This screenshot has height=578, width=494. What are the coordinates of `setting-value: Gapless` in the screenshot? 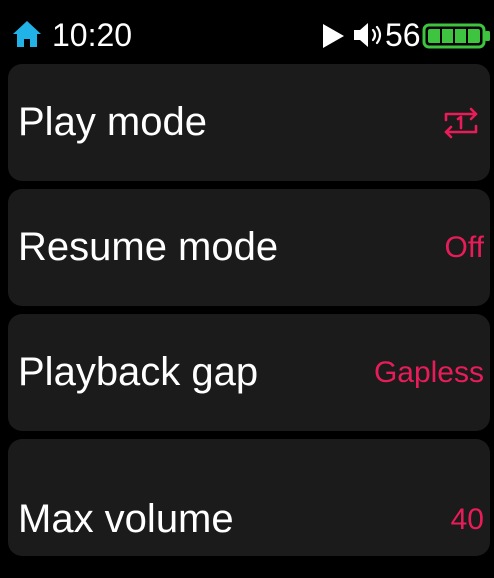 It's located at (428, 372).